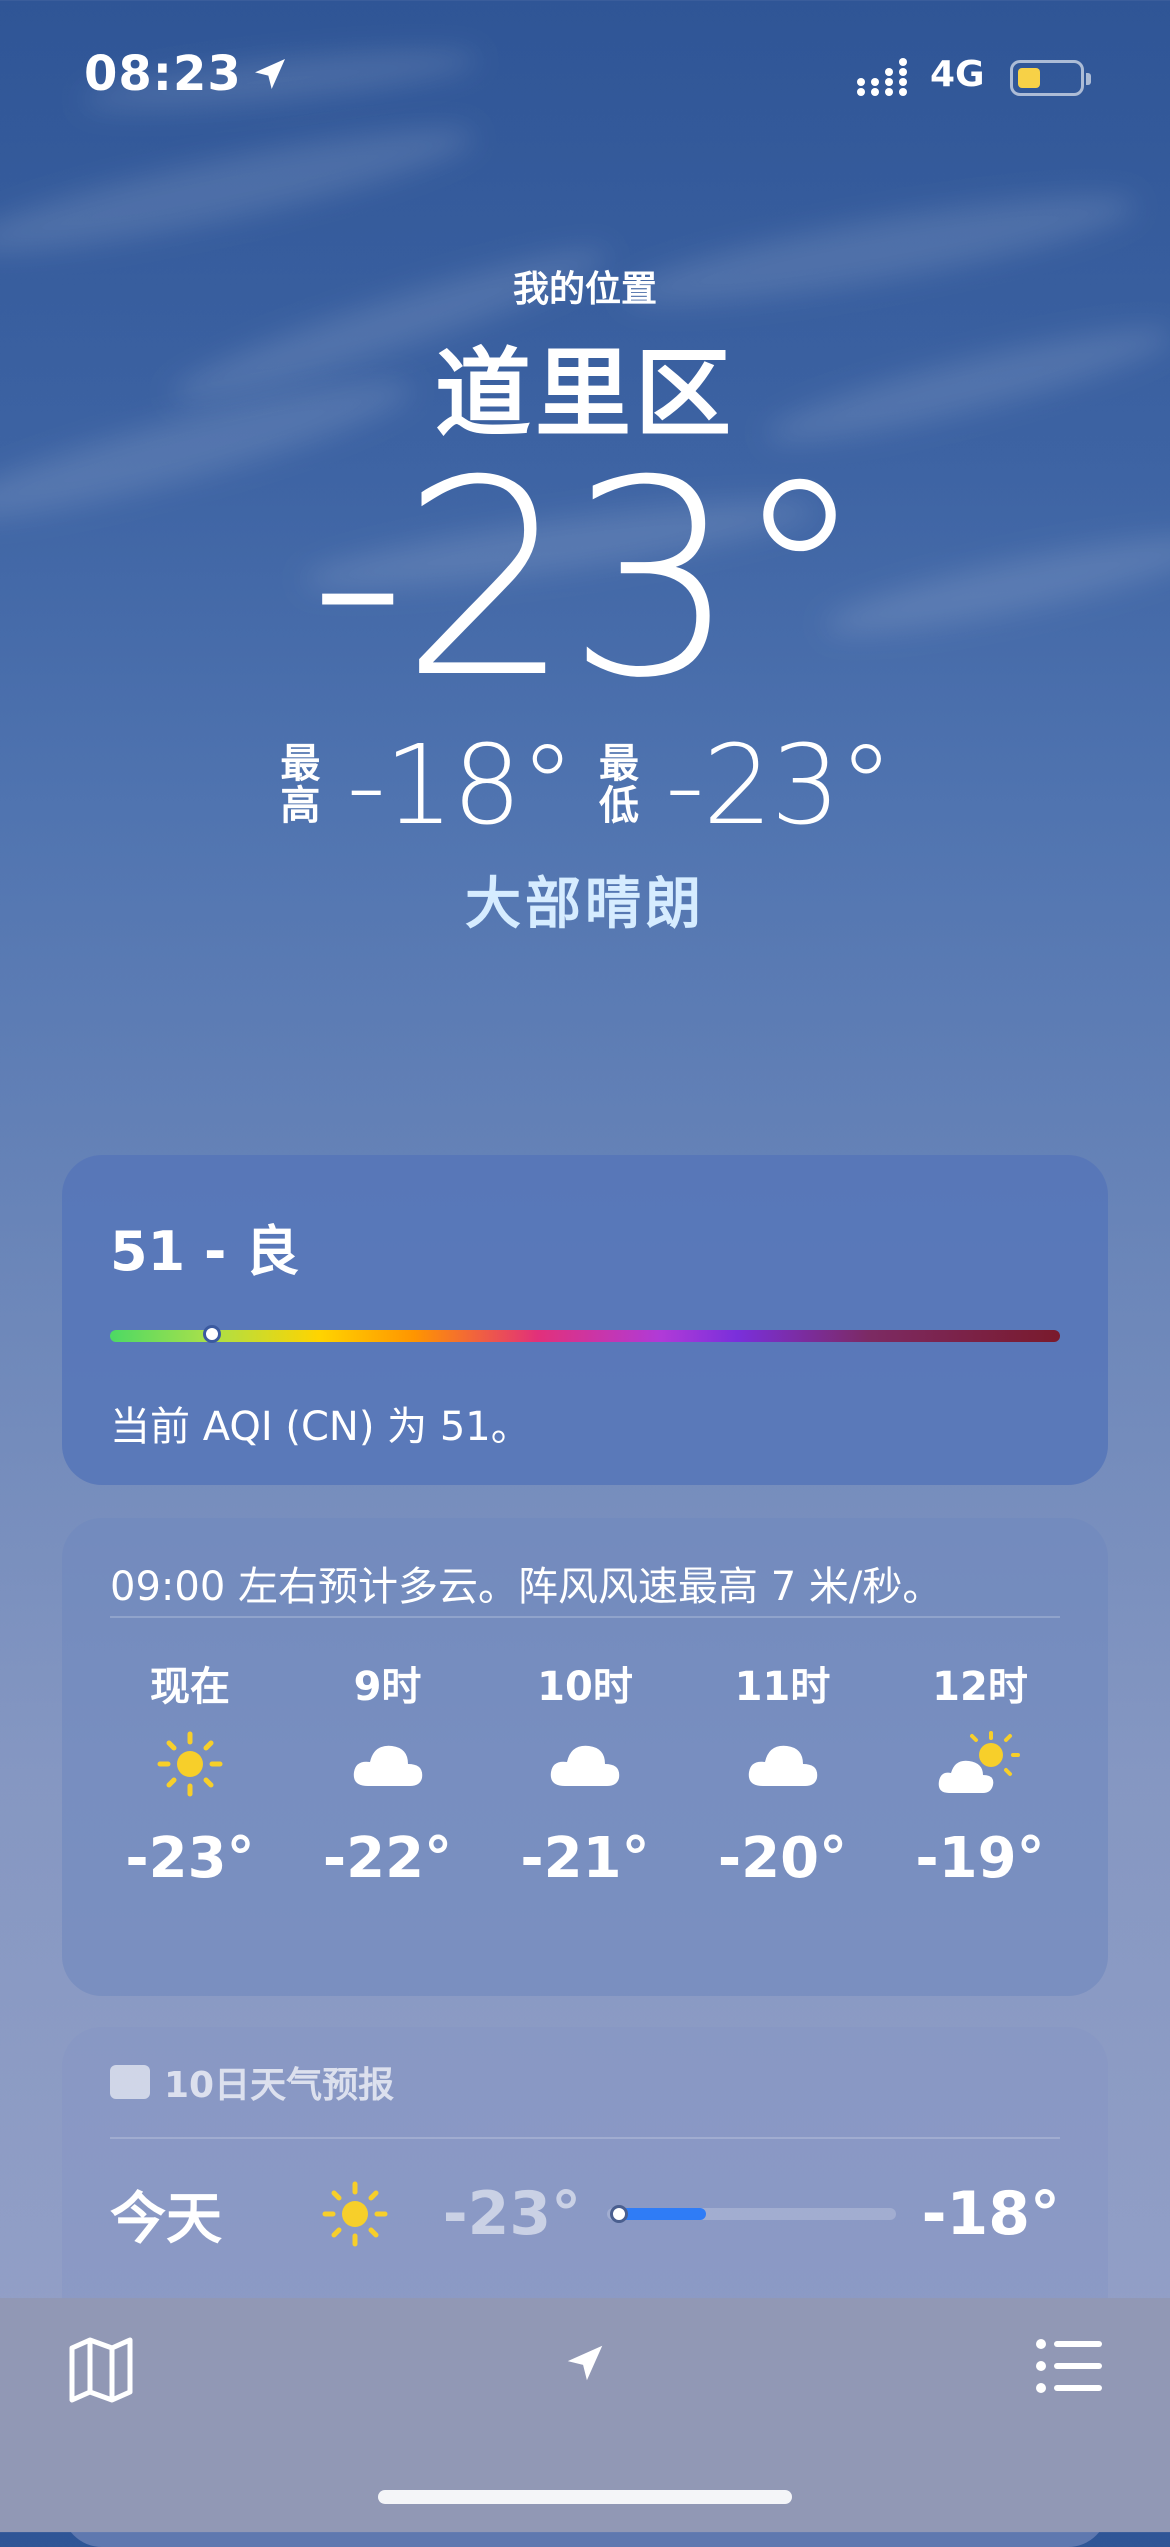  Describe the element at coordinates (1050, 78) in the screenshot. I see `battery-icon` at that location.